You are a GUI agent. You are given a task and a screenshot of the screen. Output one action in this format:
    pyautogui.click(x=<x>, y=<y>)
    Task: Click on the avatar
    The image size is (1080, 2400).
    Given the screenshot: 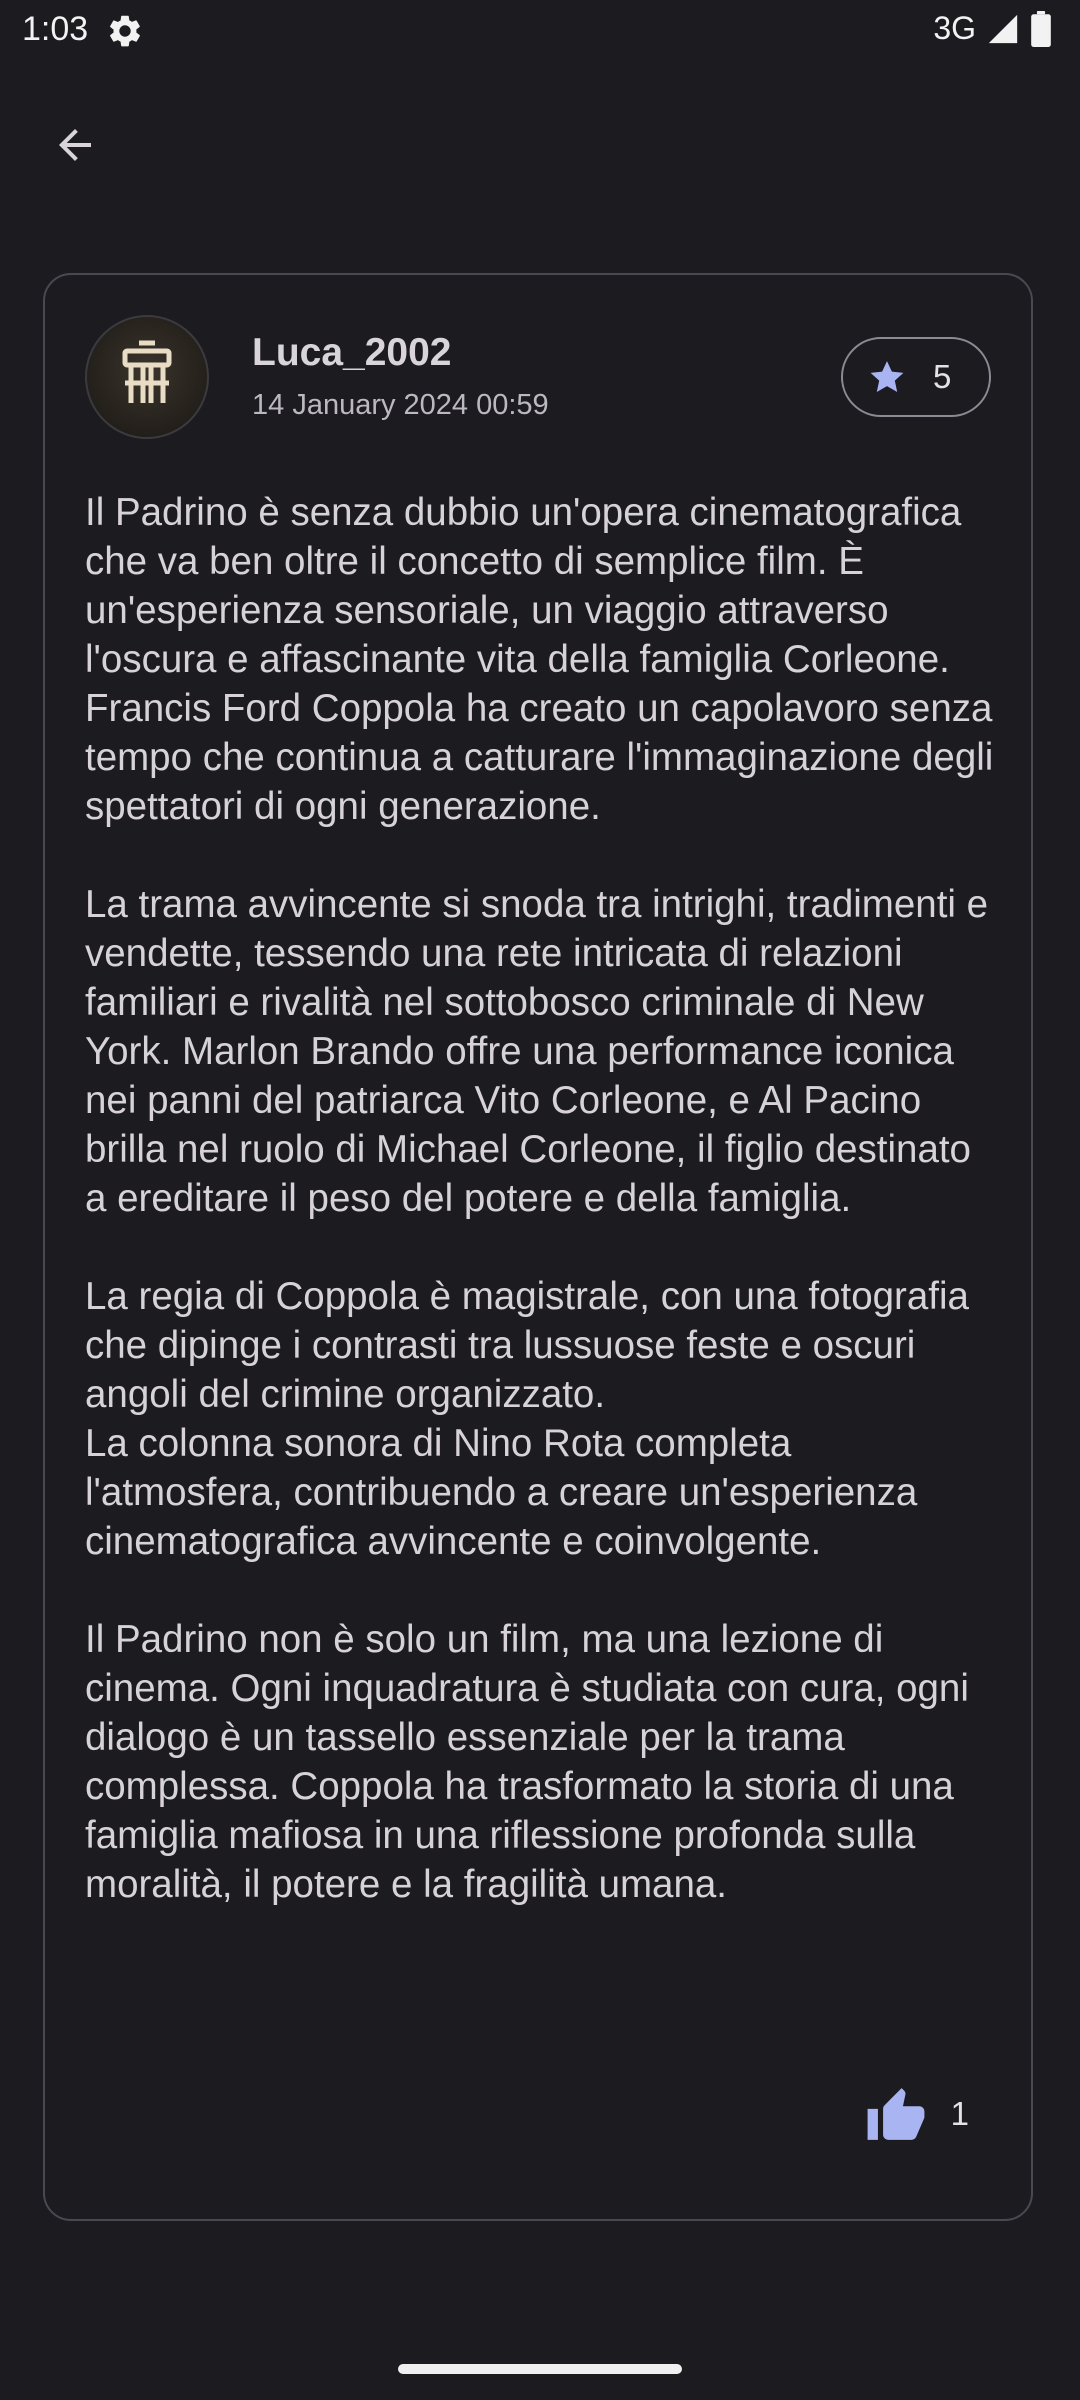 What is the action you would take?
    pyautogui.click(x=147, y=377)
    